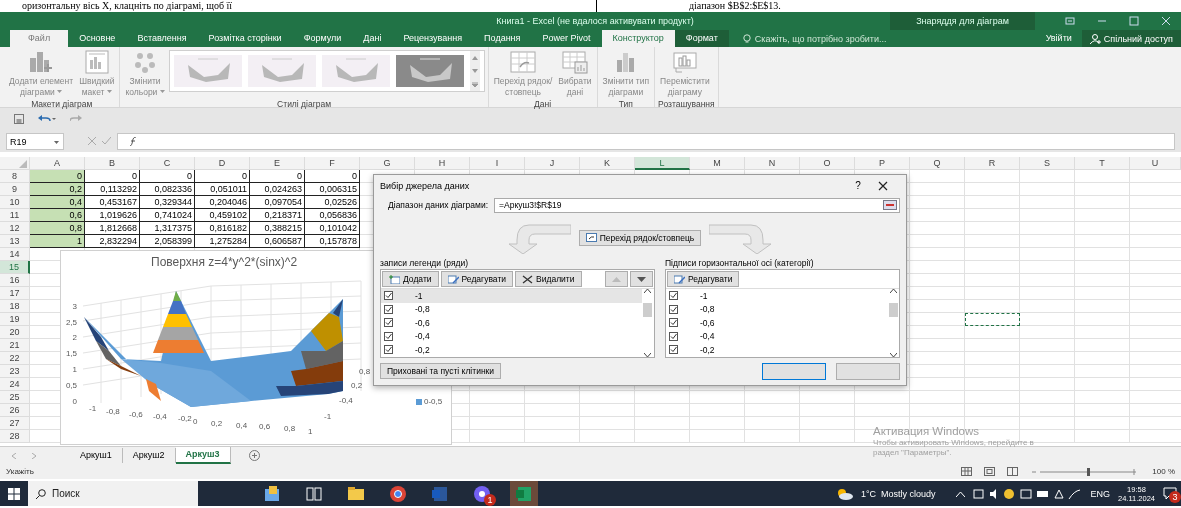 The width and height of the screenshot is (1181, 508). I want to click on column-header: F, so click(332, 163).